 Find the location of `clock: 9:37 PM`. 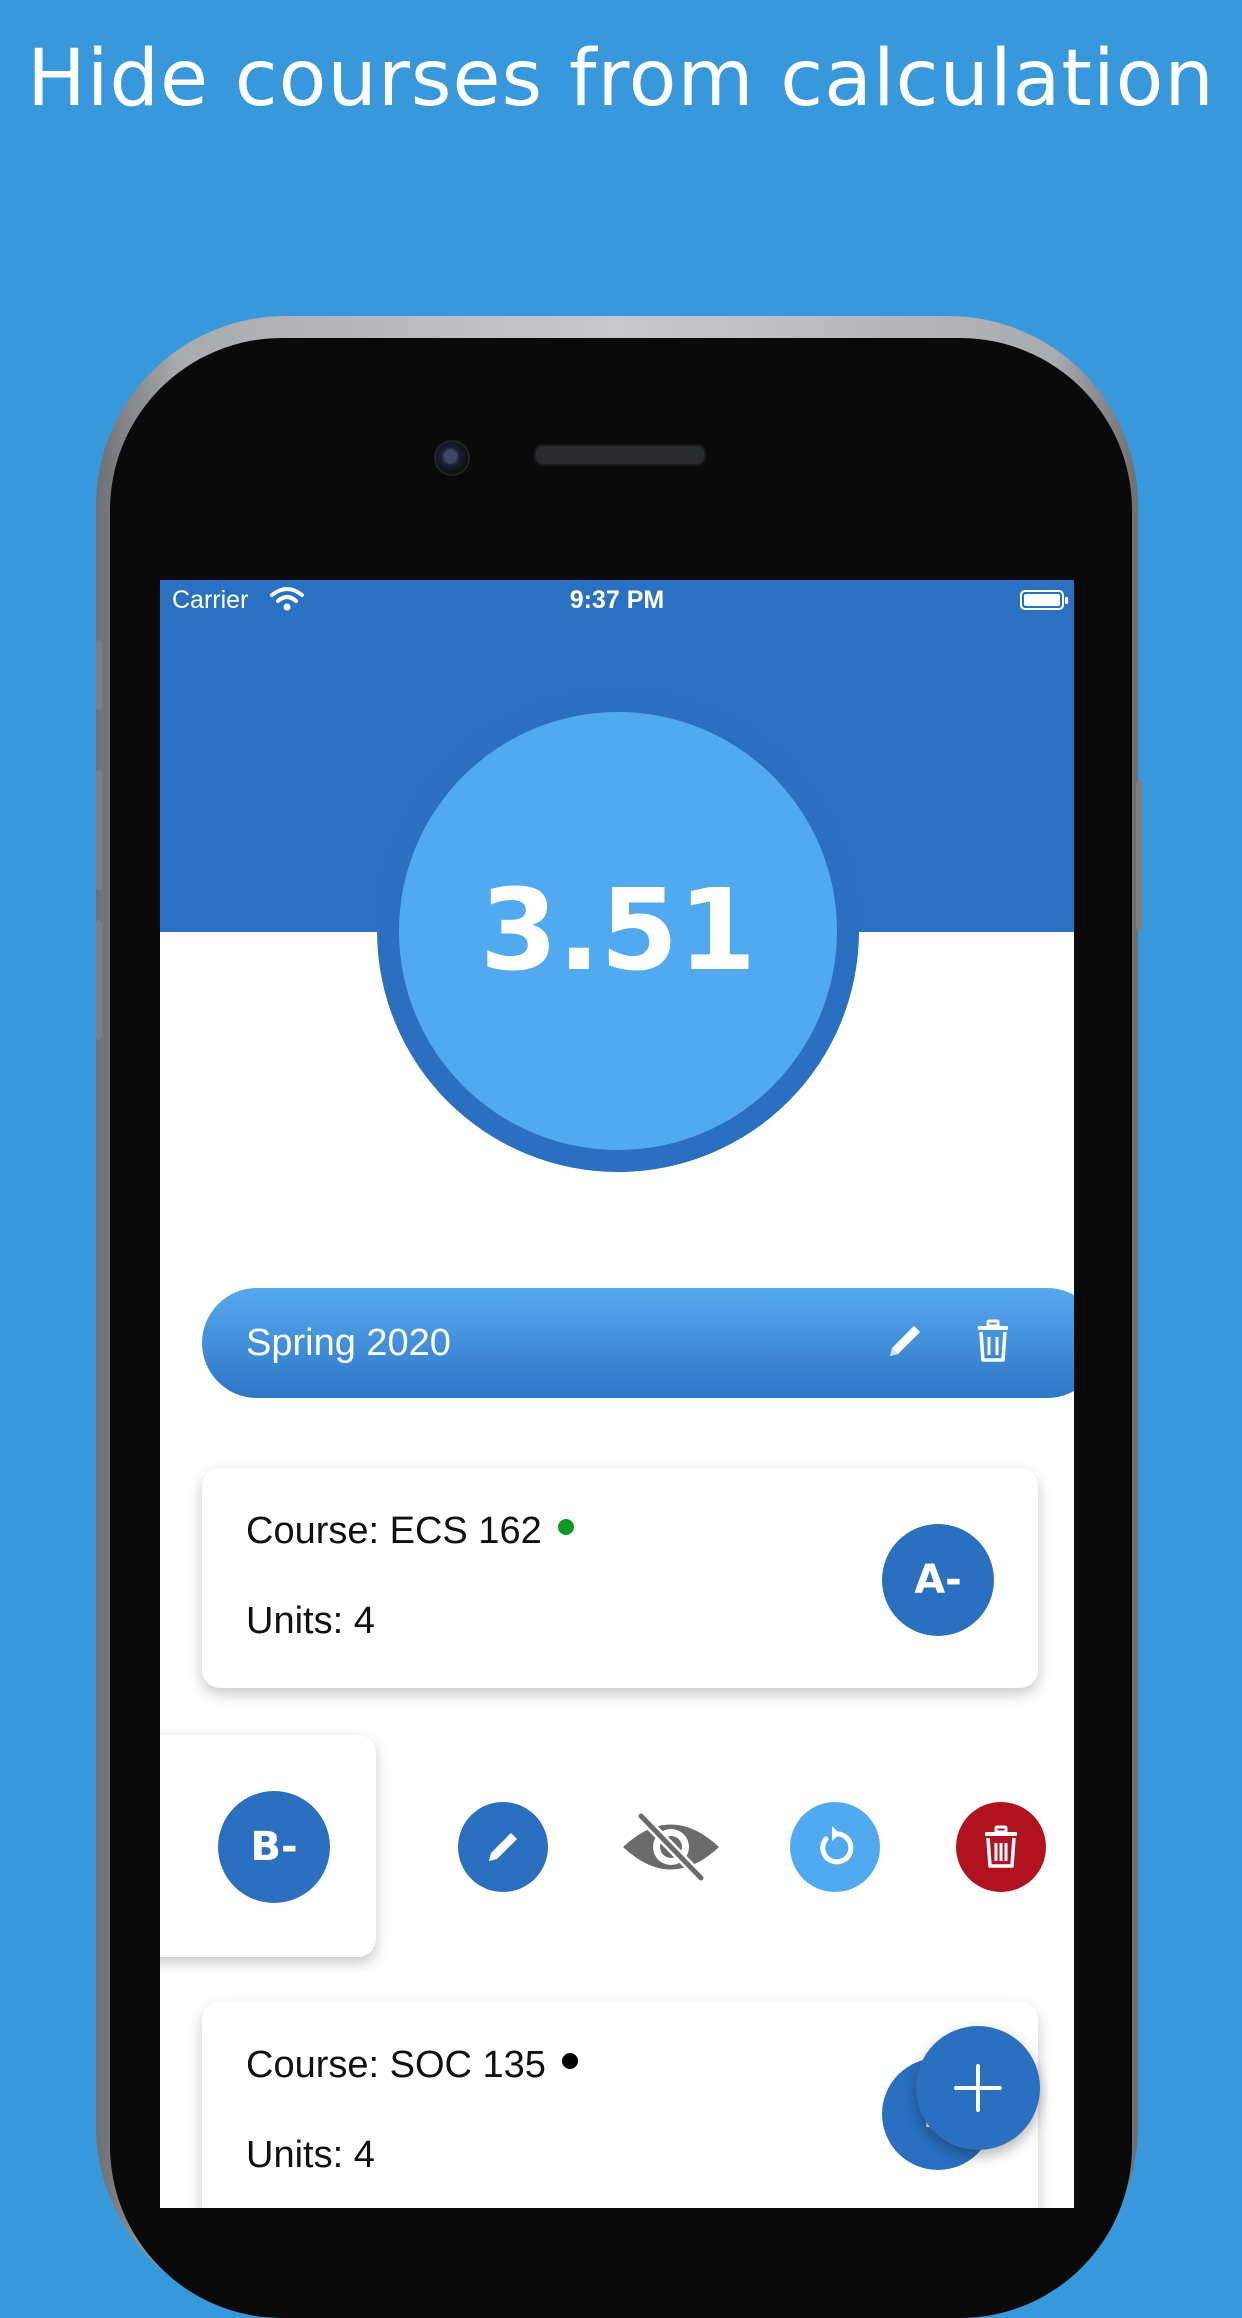

clock: 9:37 PM is located at coordinates (617, 600).